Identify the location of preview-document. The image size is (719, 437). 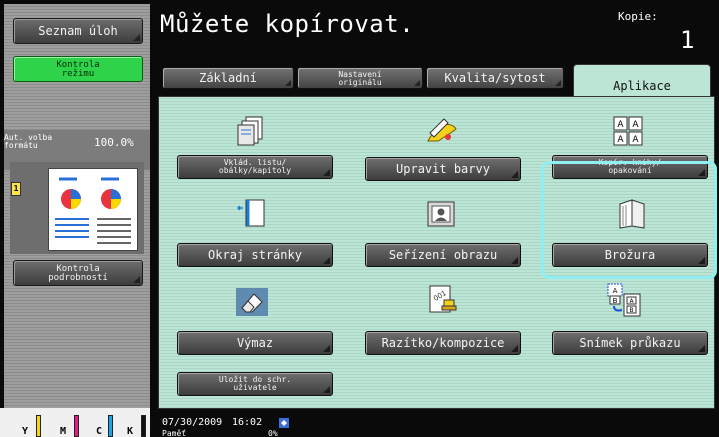
(93, 209).